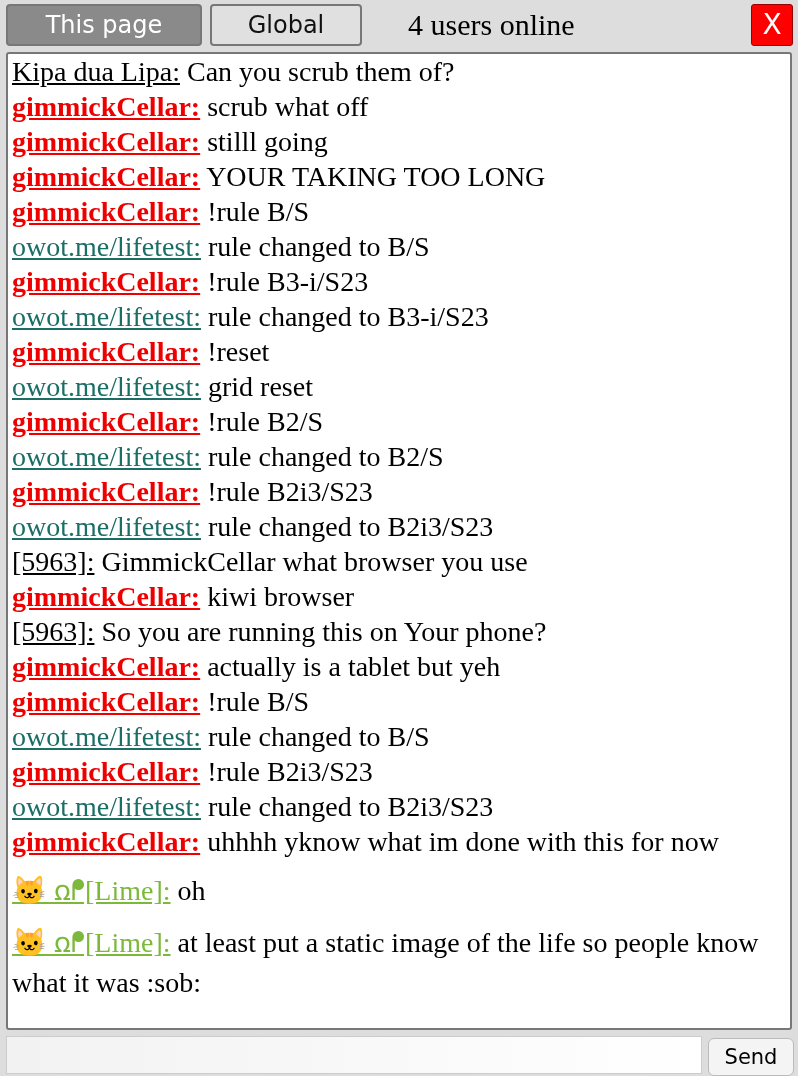 This screenshot has width=798, height=1076. What do you see at coordinates (354, 1055) in the screenshot?
I see `message-input` at bounding box center [354, 1055].